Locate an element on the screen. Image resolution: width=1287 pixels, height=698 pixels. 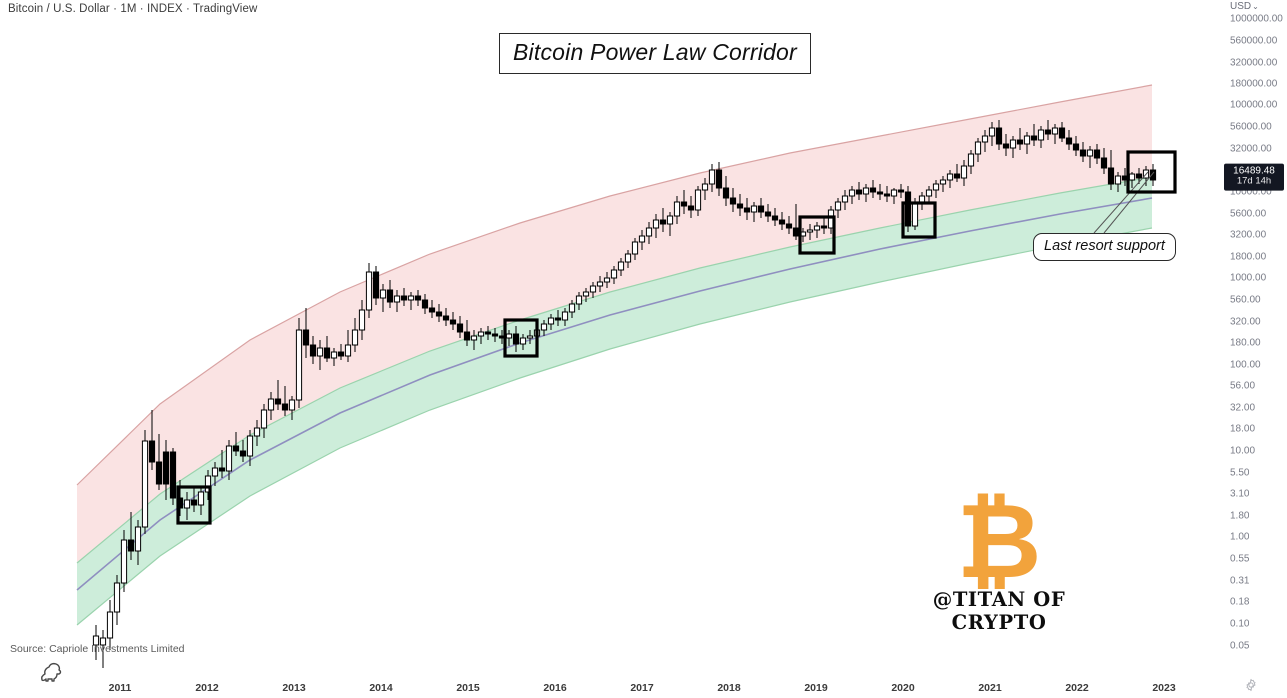
price-axis-tick: 32000.00 is located at coordinates (1251, 149).